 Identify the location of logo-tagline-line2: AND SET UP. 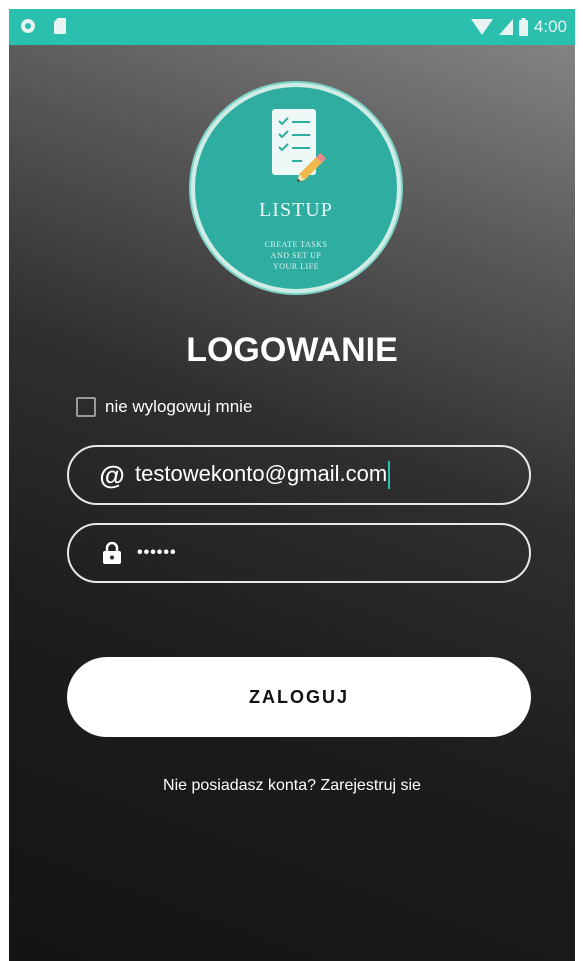
(296, 255).